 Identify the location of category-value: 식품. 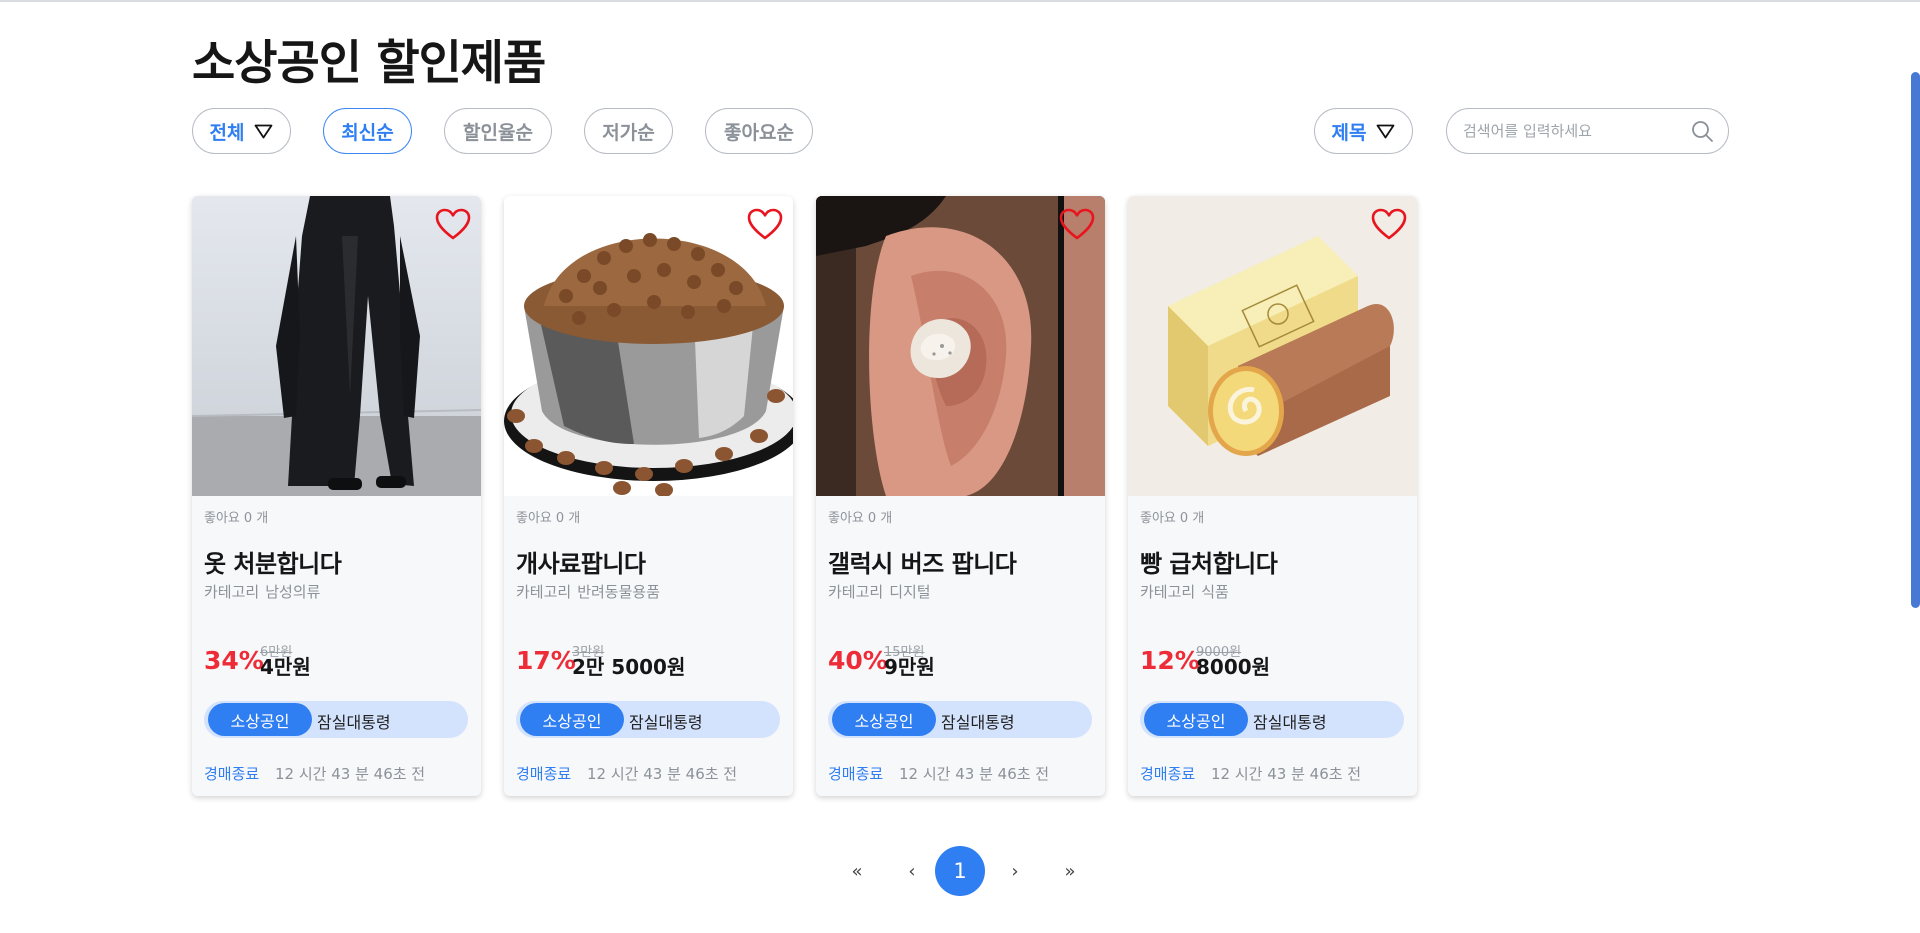
(1215, 592).